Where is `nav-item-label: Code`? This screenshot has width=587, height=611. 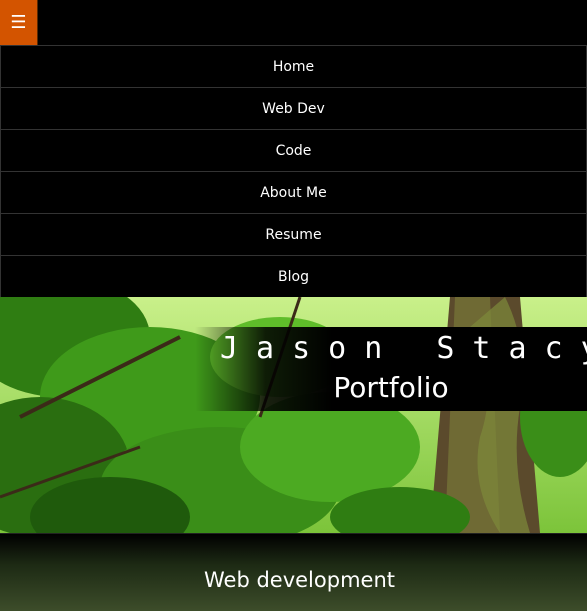
nav-item-label: Code is located at coordinates (293, 150).